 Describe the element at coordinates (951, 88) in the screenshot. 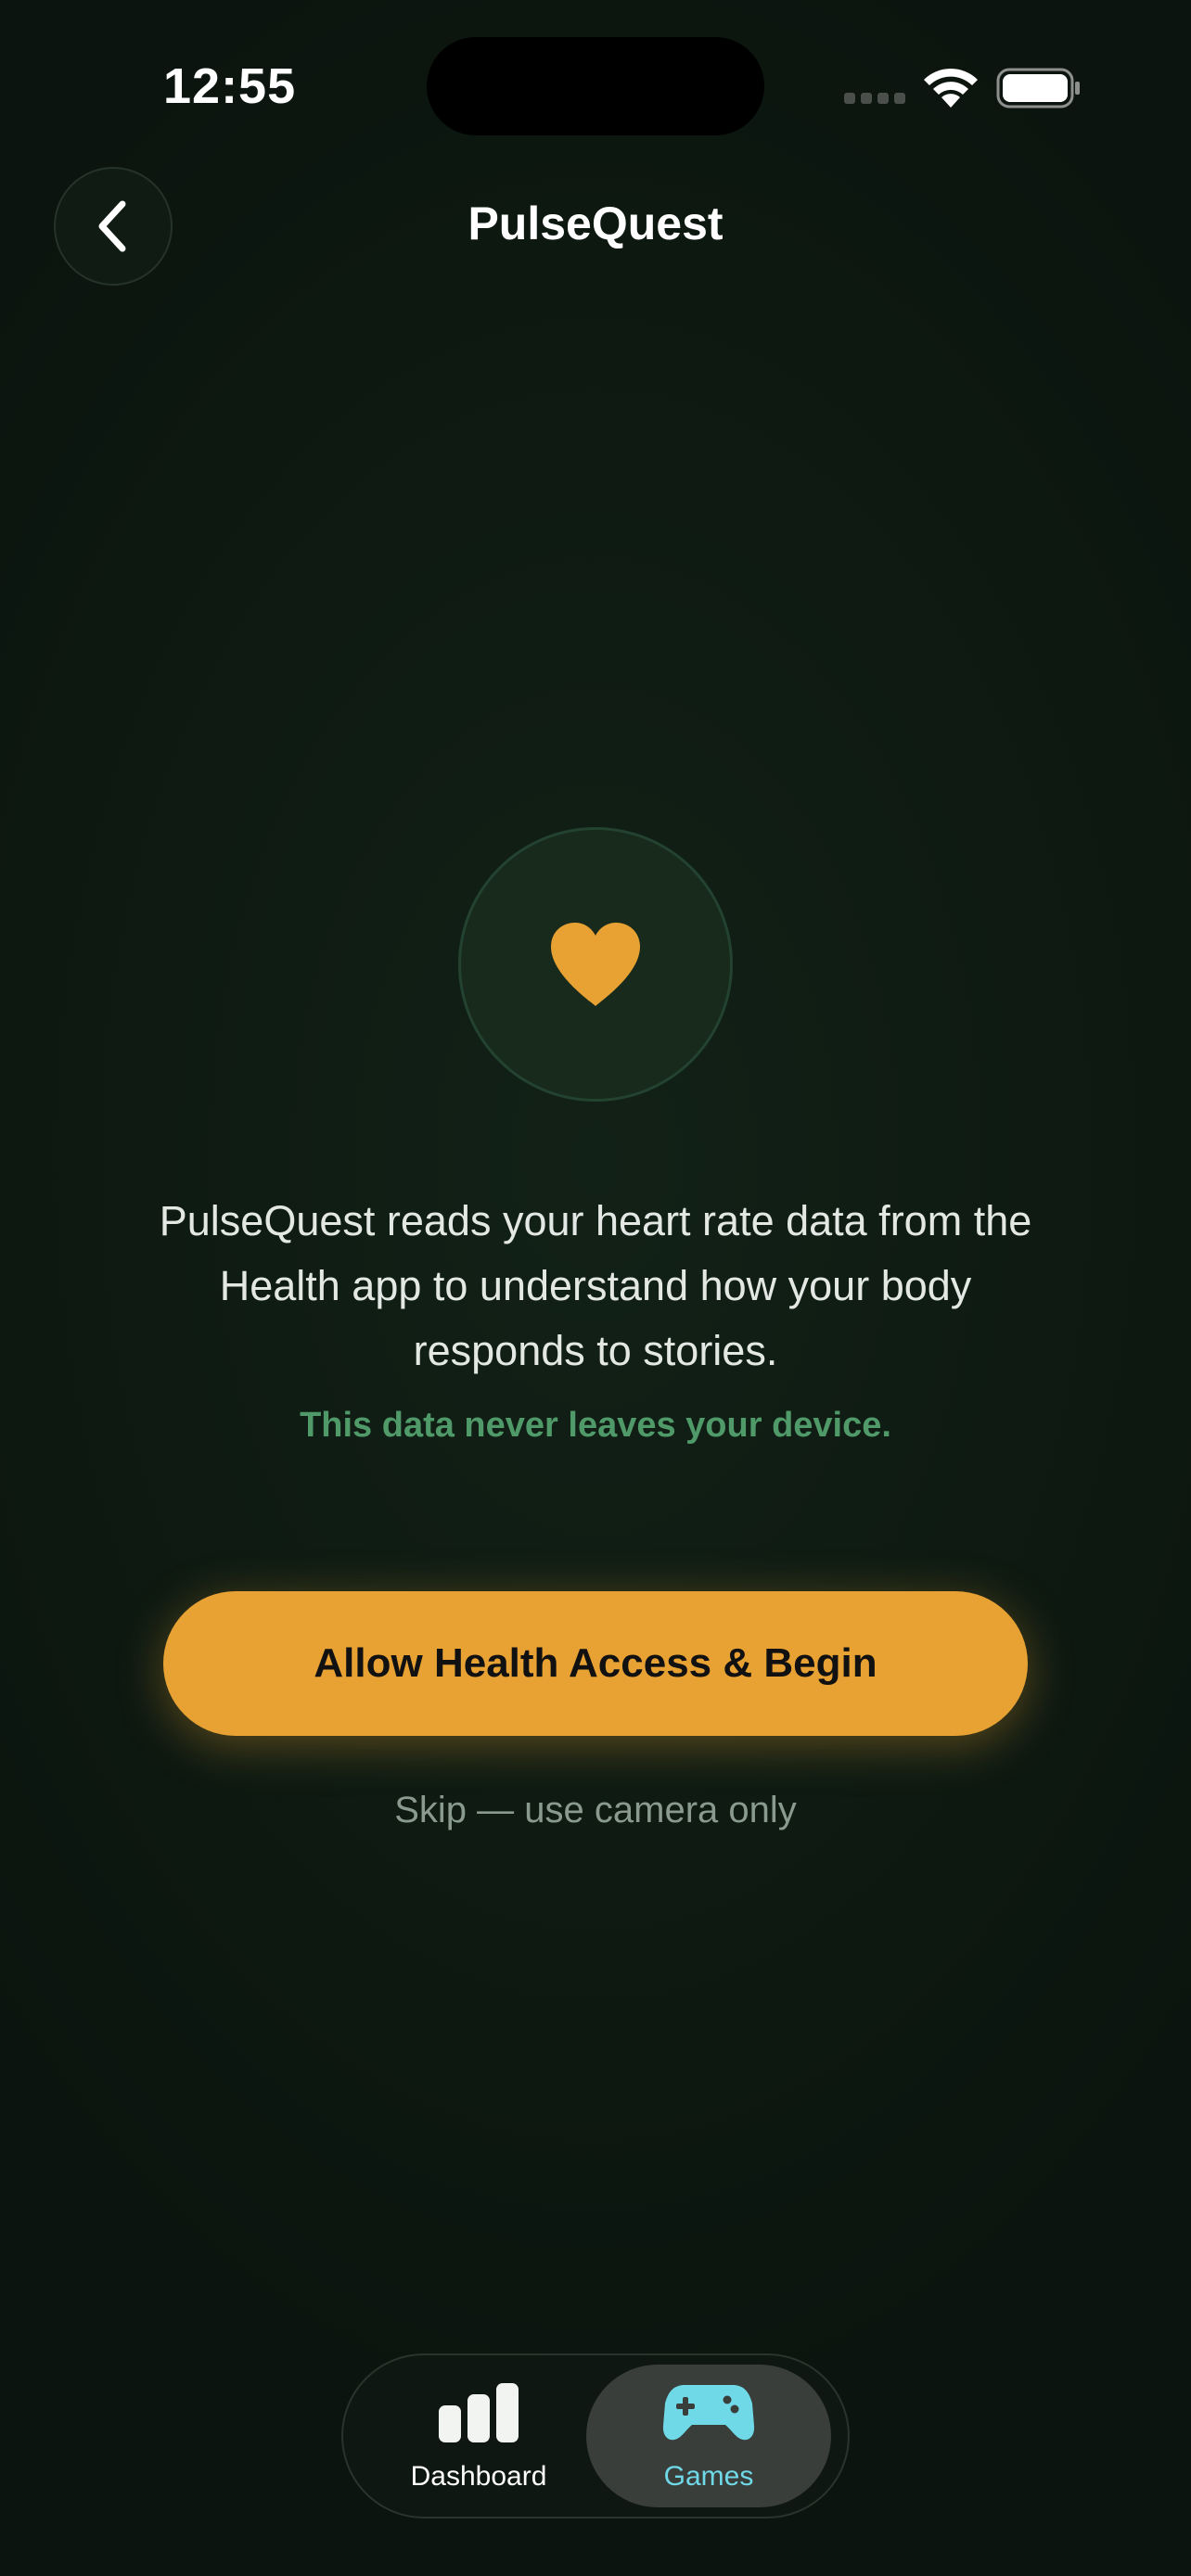

I see `wifi-icon` at that location.